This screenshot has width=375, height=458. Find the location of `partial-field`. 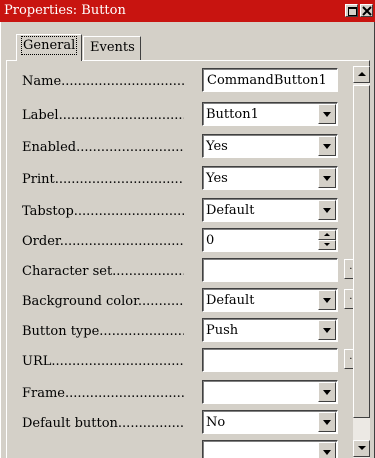

partial-field is located at coordinates (270, 449).